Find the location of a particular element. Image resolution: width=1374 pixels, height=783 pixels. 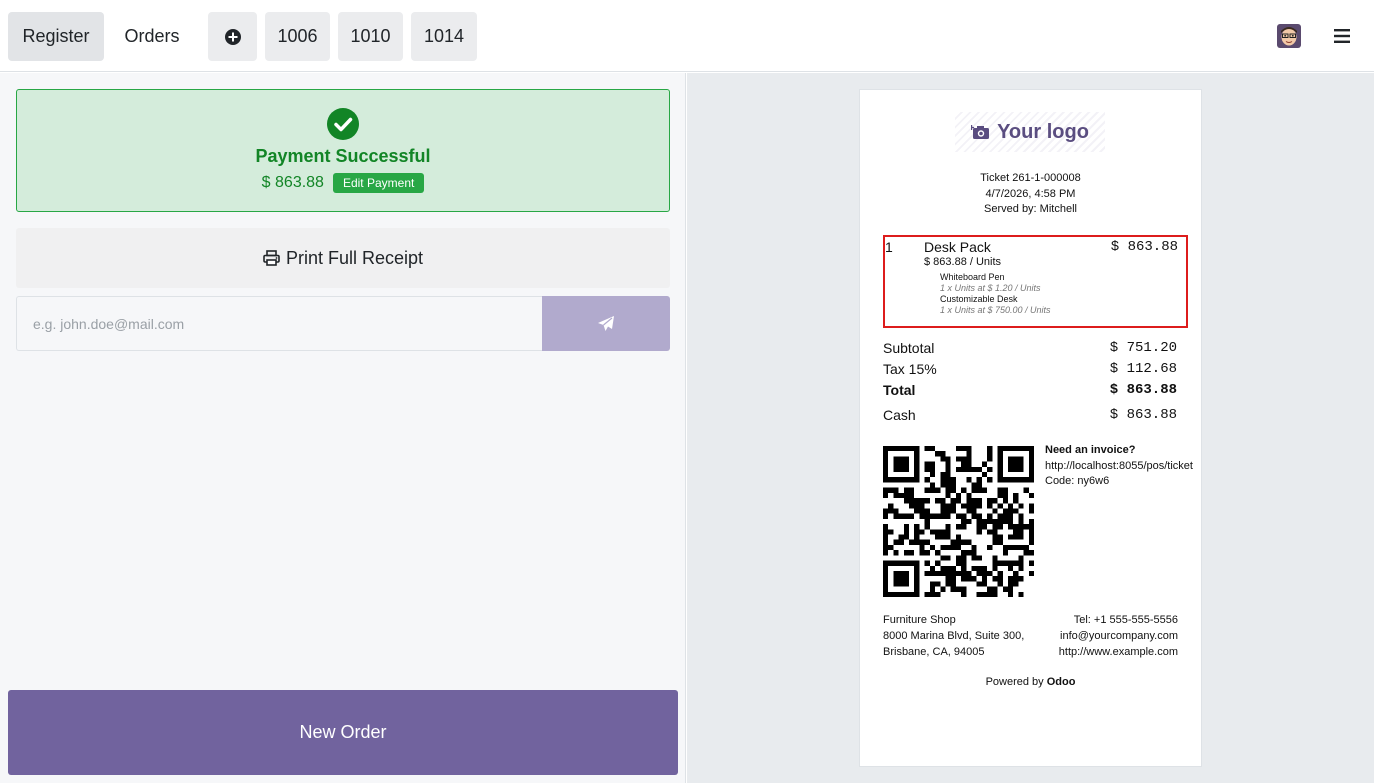

company-website: http://www.example.com is located at coordinates (1118, 652).